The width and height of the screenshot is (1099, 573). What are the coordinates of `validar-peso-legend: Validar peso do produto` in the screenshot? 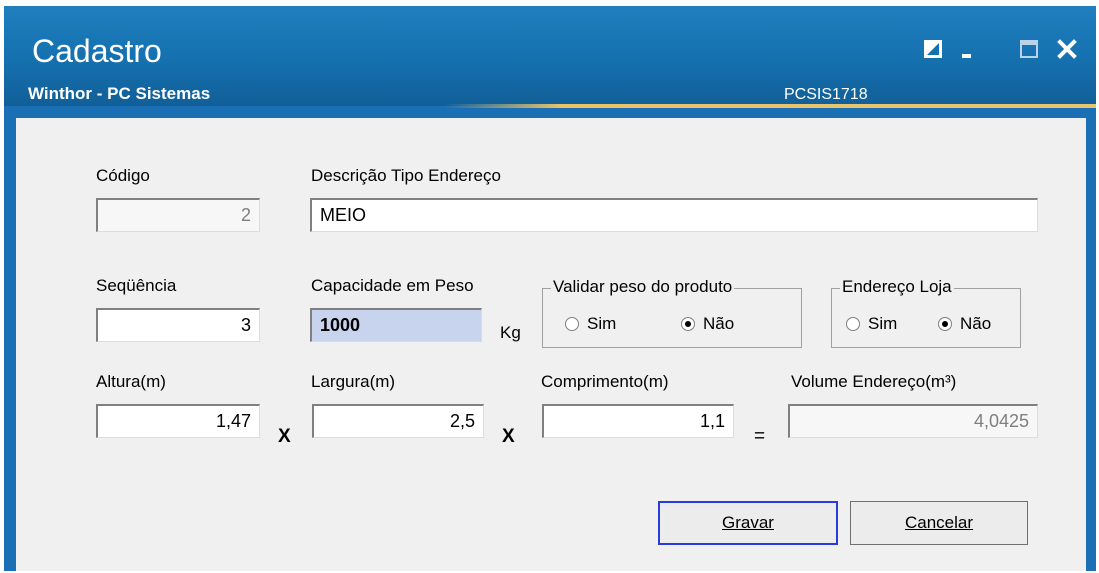 It's located at (643, 287).